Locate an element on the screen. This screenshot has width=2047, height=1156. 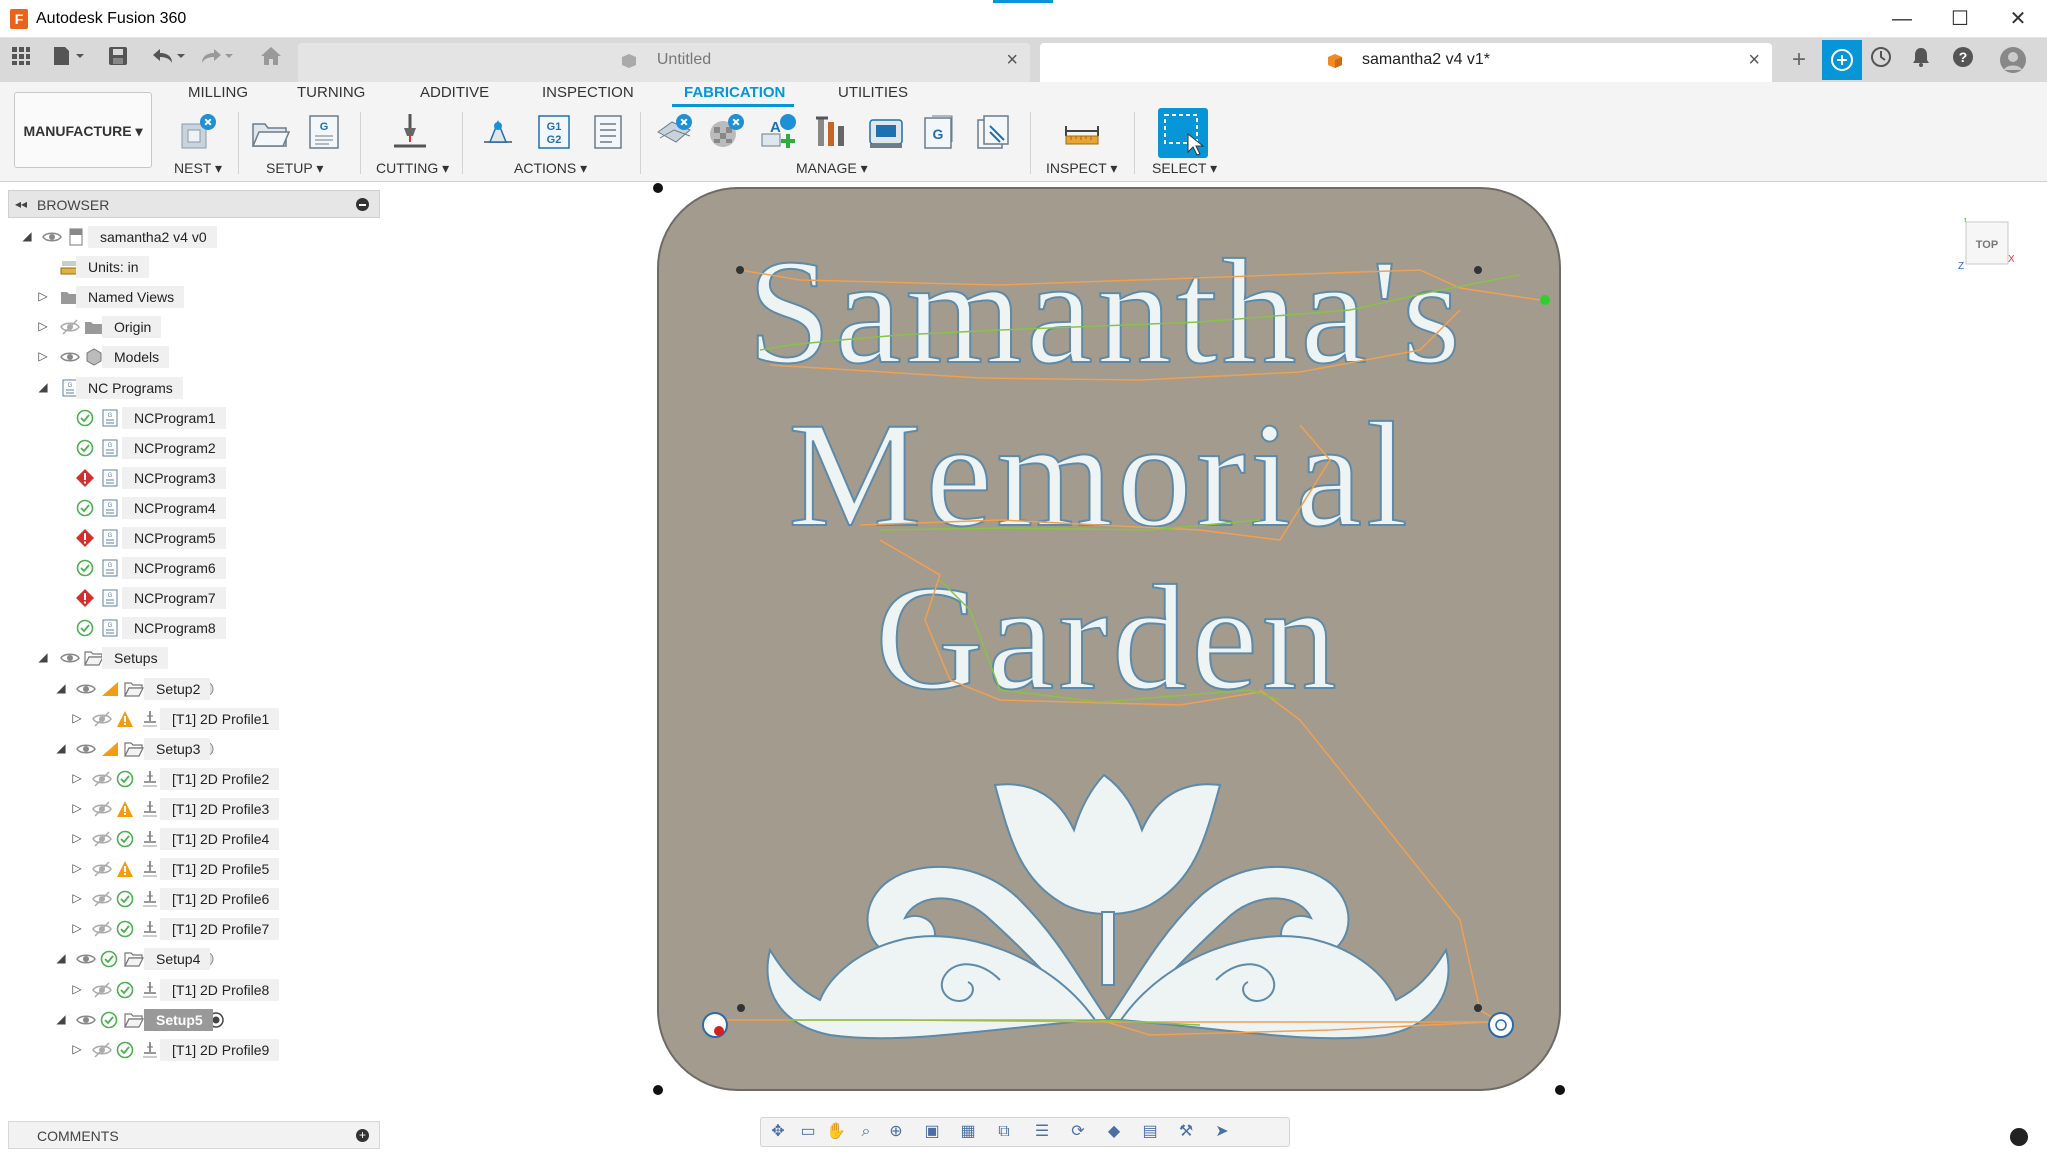
nest-group-label: NEST ▾ is located at coordinates (198, 168).